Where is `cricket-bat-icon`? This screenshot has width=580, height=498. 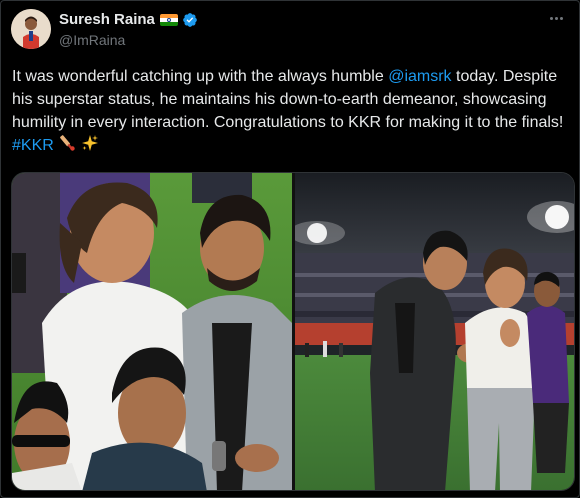 cricket-bat-icon is located at coordinates (67, 143).